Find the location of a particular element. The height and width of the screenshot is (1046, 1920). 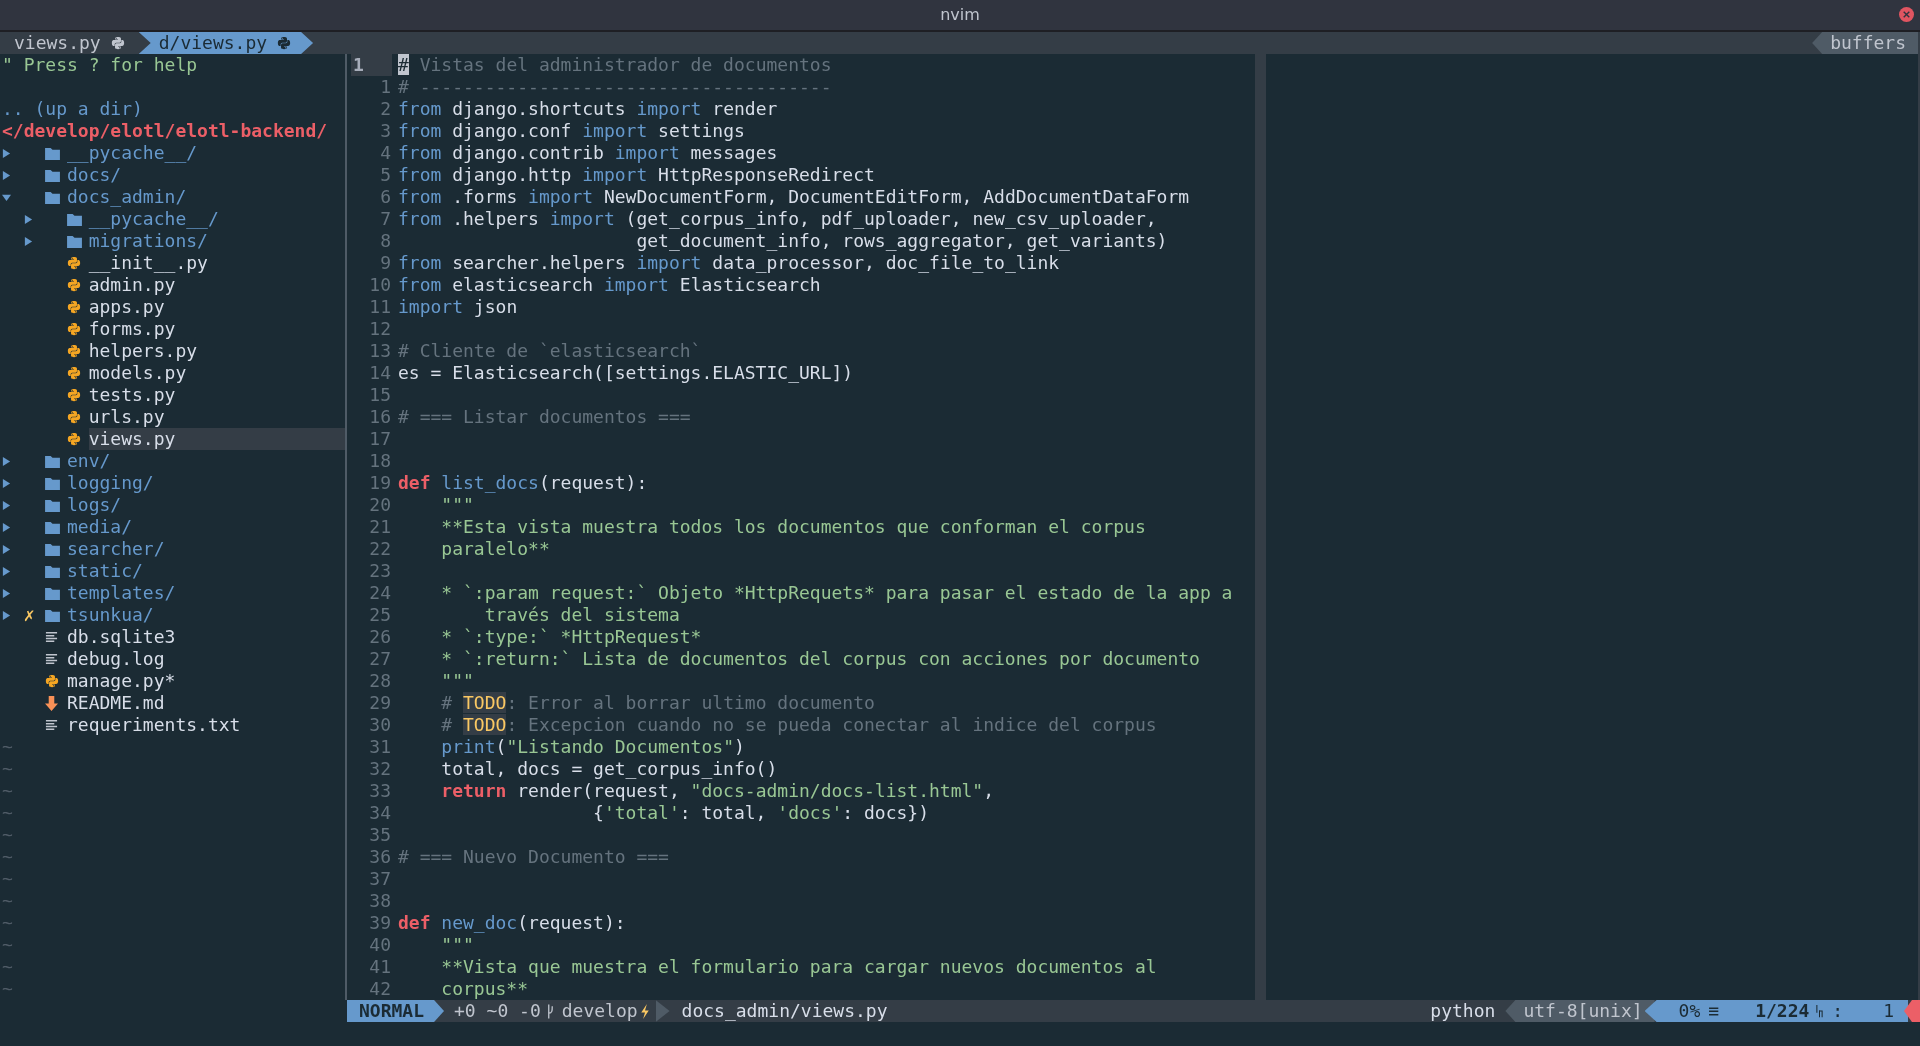

code-line: corpus** is located at coordinates (484, 989).